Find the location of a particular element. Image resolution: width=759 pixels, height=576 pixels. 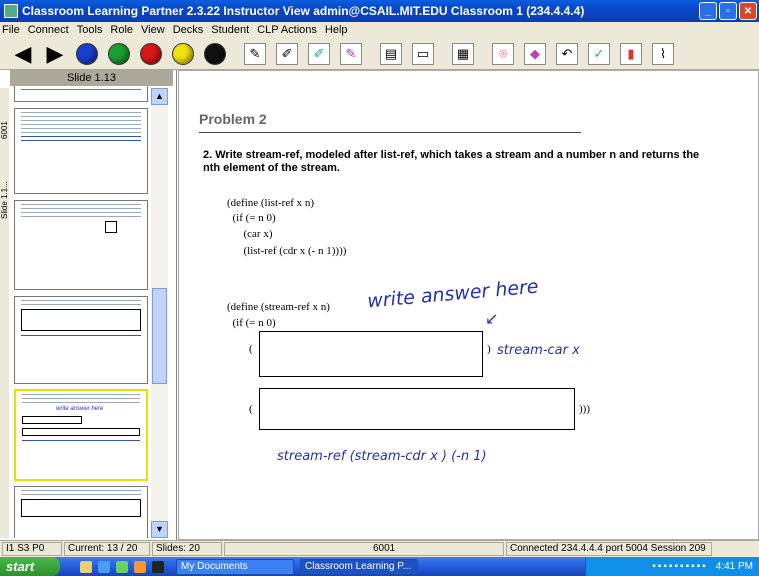

black-pen-color-icon is located at coordinates (215, 53).